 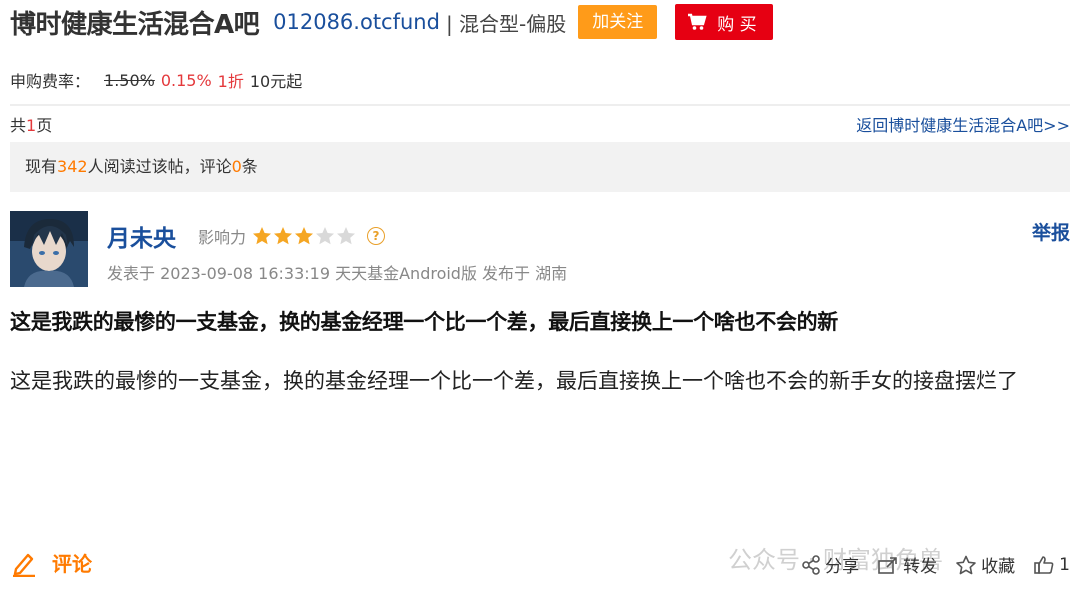 I want to click on buy-button: 购 买, so click(x=724, y=22).